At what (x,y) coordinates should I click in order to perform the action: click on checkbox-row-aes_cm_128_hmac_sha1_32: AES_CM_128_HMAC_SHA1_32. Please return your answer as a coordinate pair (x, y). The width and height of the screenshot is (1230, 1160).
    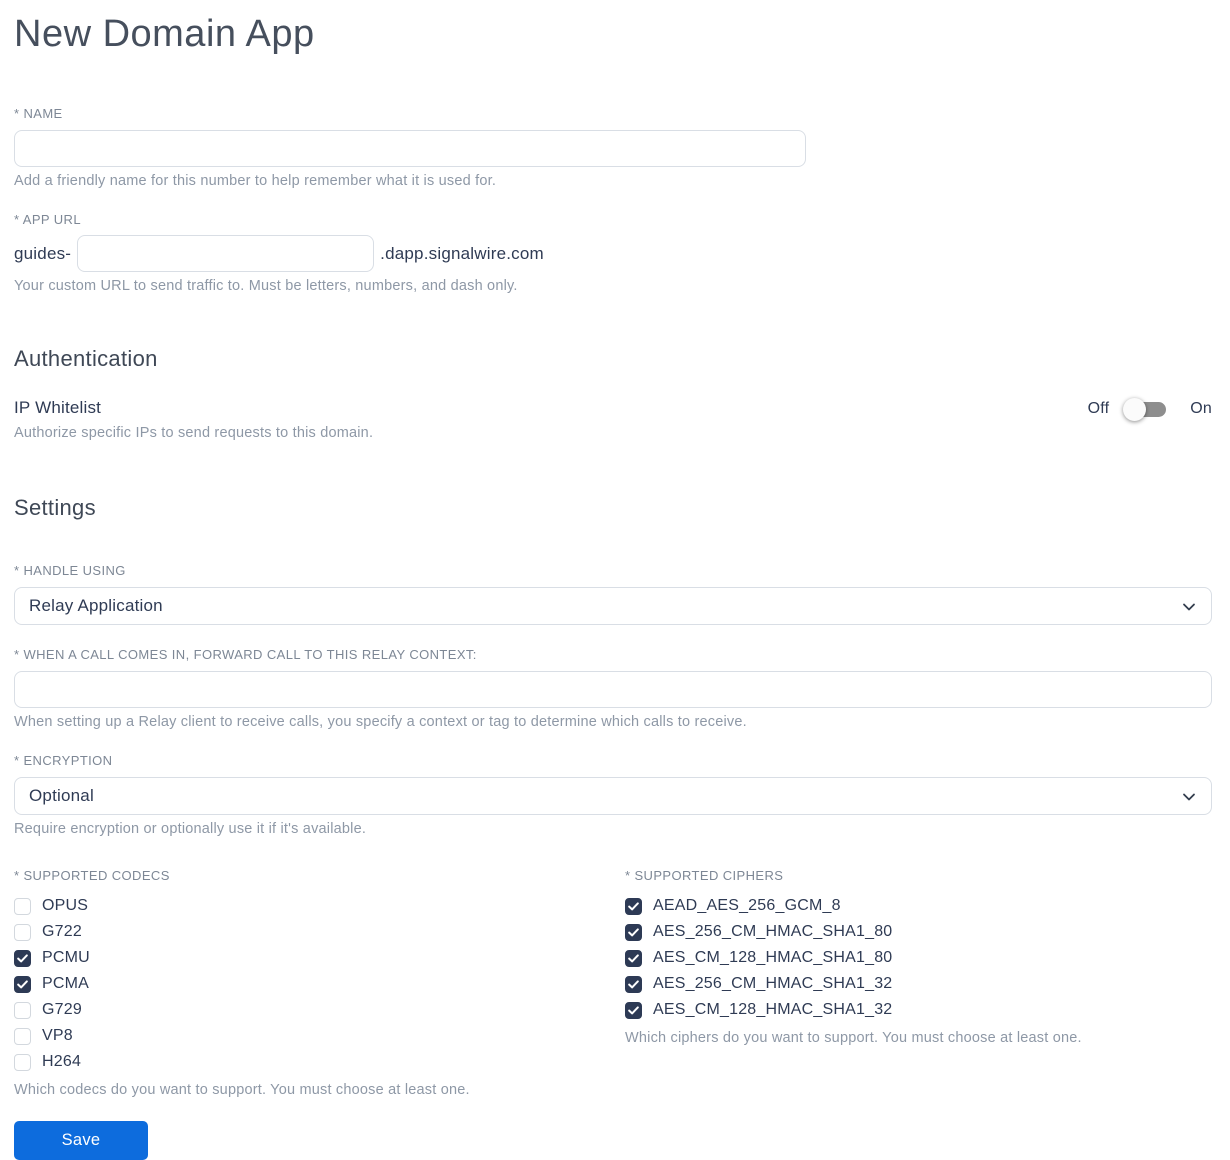
    Looking at the image, I should click on (918, 1010).